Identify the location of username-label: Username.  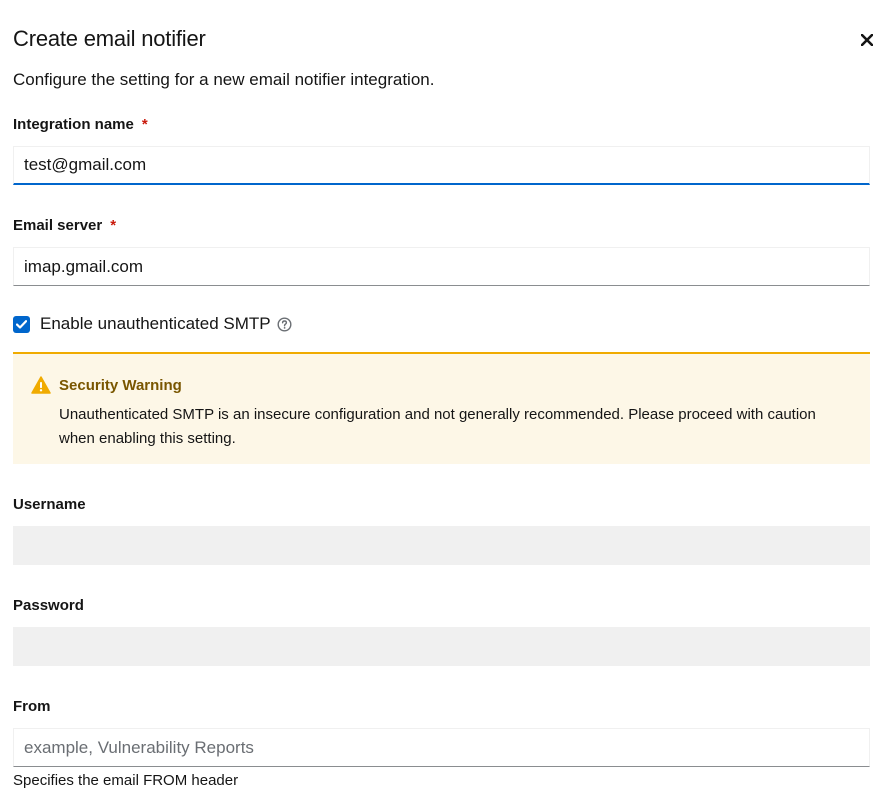
(49, 504).